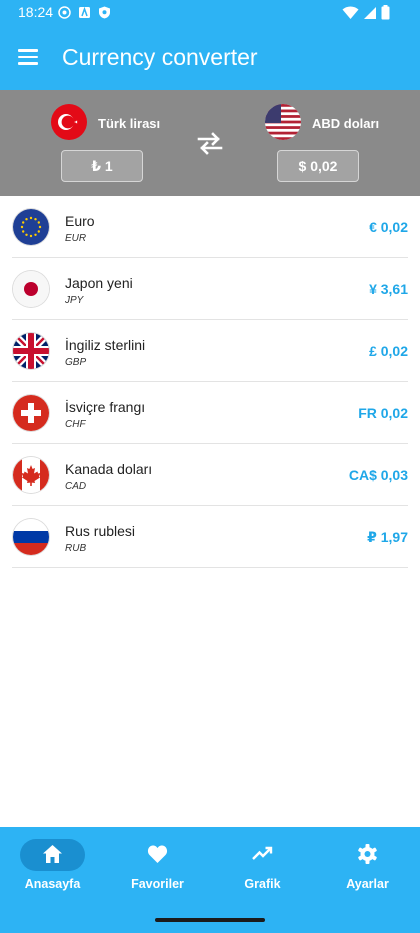 Image resolution: width=420 pixels, height=933 pixels. I want to click on nav-settings: Ayarlar, so click(367, 867).